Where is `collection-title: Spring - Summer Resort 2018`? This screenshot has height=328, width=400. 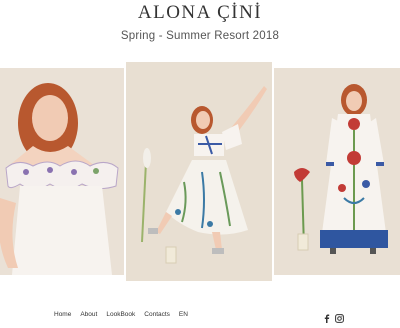 collection-title: Spring - Summer Resort 2018 is located at coordinates (200, 36).